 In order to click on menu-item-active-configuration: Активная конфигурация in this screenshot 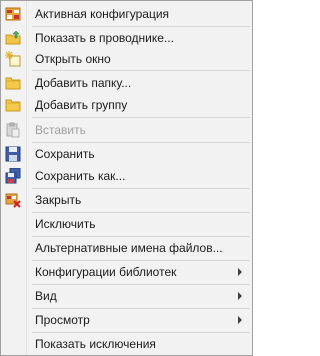, I will do `click(126, 14)`.